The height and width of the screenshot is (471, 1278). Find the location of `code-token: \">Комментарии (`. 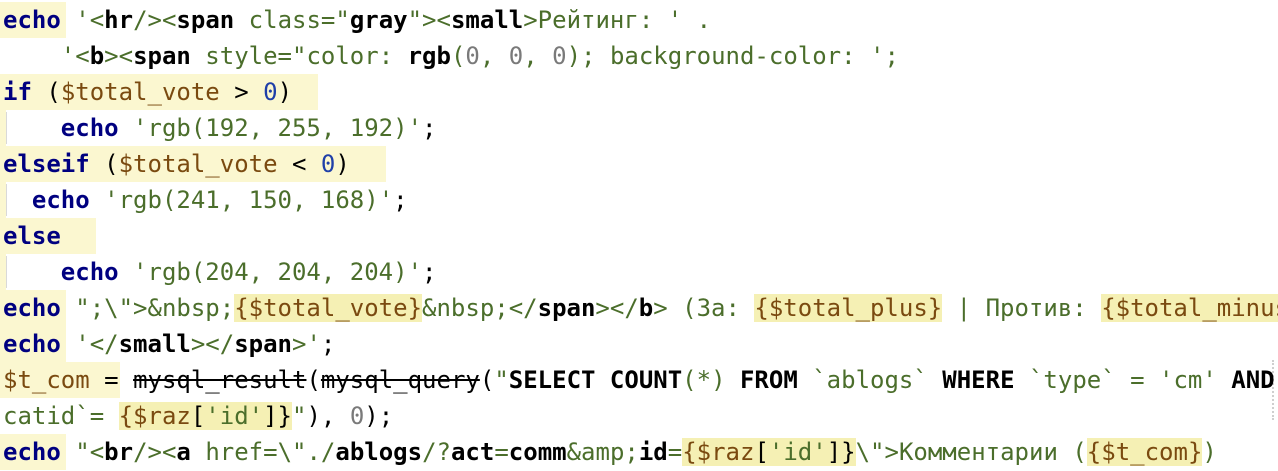

code-token: \">Комментарии ( is located at coordinates (971, 452).